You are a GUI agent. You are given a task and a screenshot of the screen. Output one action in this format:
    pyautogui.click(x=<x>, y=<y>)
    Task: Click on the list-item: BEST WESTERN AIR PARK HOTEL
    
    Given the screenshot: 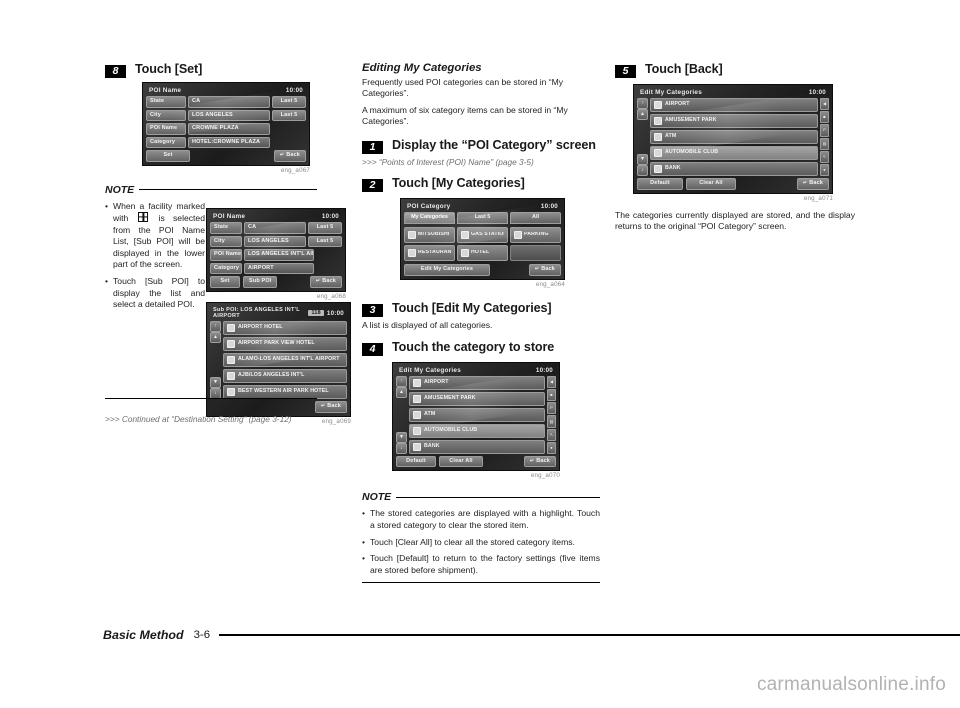 What is the action you would take?
    pyautogui.click(x=285, y=392)
    